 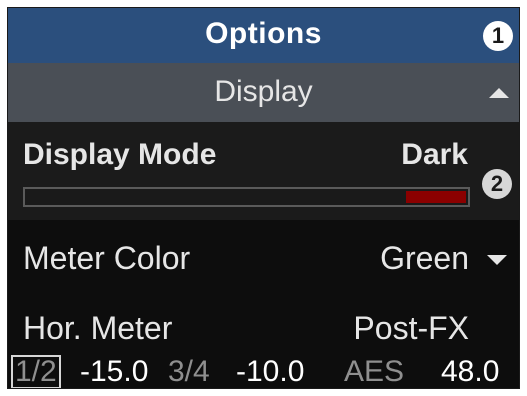 I want to click on status-bar: 1/2 -15.0 3/4 -10.0 AES 48.0, so click(x=263, y=371).